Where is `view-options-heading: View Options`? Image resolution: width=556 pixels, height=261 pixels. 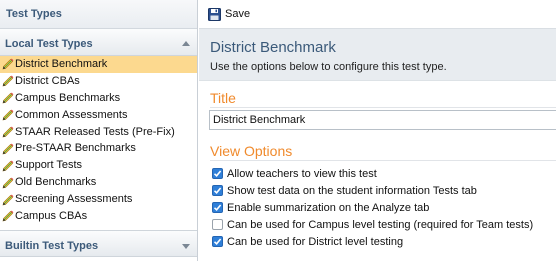
view-options-heading: View Options is located at coordinates (383, 152).